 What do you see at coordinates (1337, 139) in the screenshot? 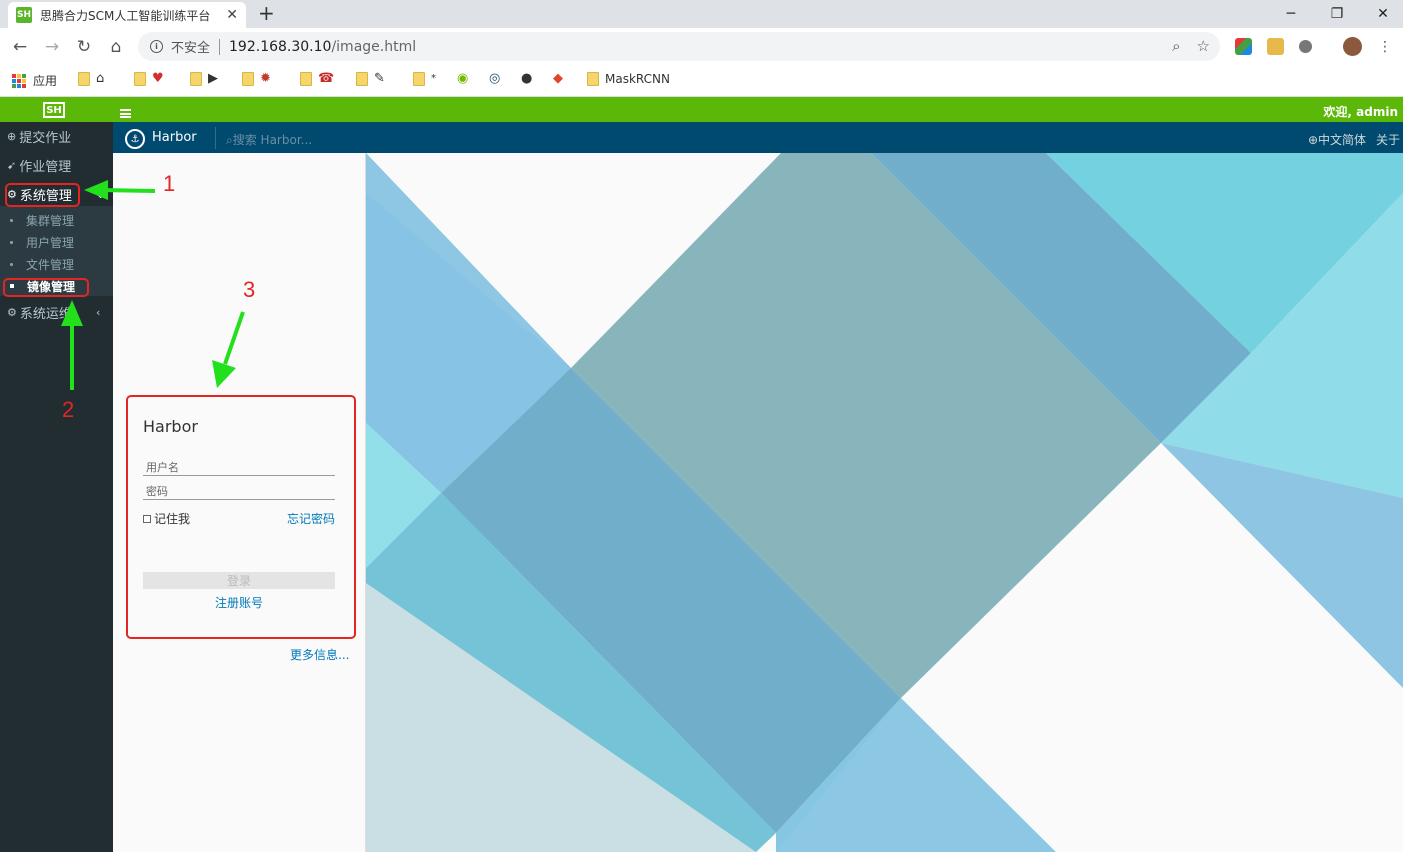
I see `language-selector: ⊕中文简体` at bounding box center [1337, 139].